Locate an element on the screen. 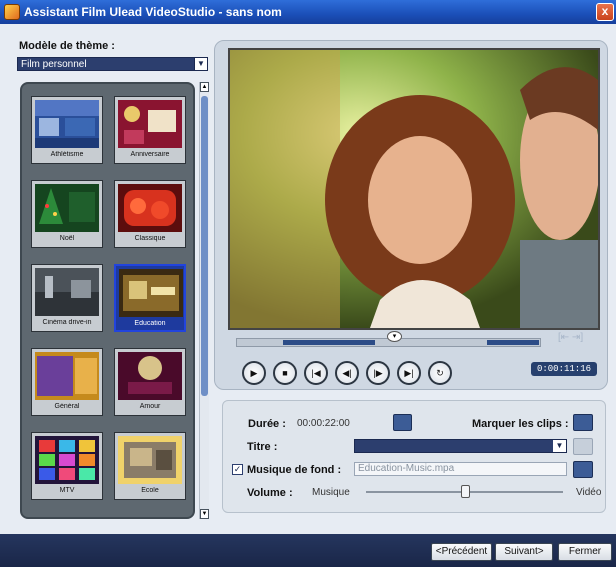 This screenshot has height=567, width=616. stop-button: ■ is located at coordinates (285, 373).